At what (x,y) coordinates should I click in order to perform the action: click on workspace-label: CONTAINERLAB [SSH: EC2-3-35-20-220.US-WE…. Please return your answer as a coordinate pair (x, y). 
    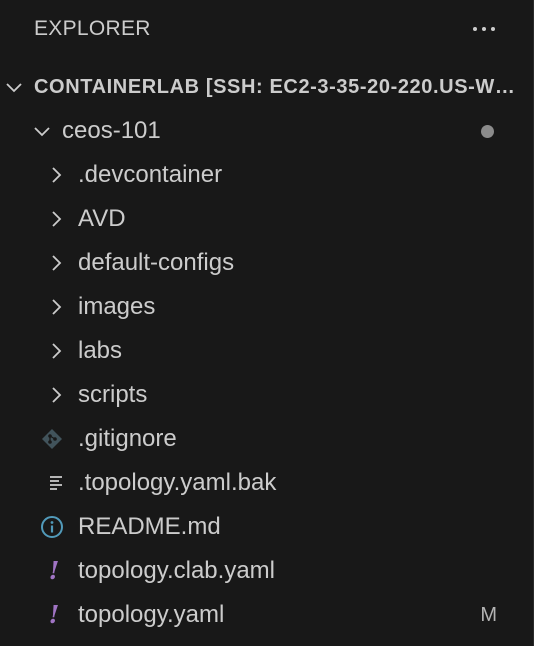
    Looking at the image, I should click on (279, 87).